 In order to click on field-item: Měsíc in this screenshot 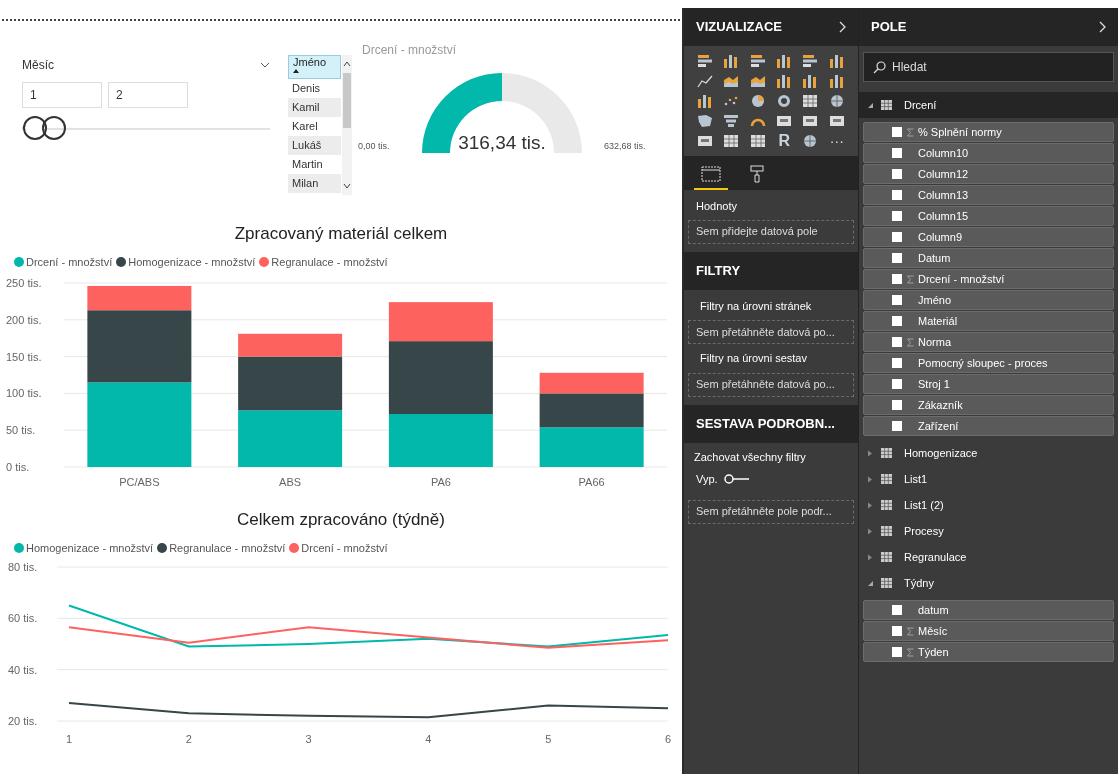, I will do `click(988, 631)`.